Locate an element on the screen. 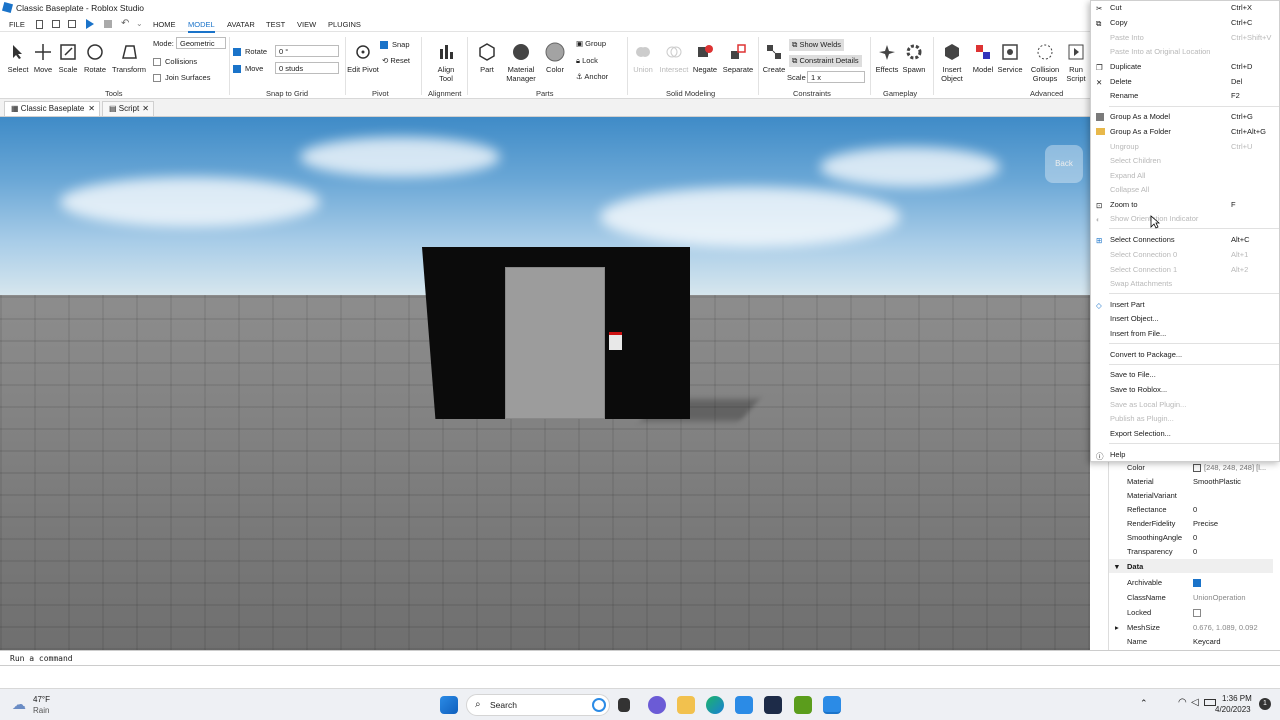 The width and height of the screenshot is (1280, 720). volume-icon: ◁ is located at coordinates (1195, 702).